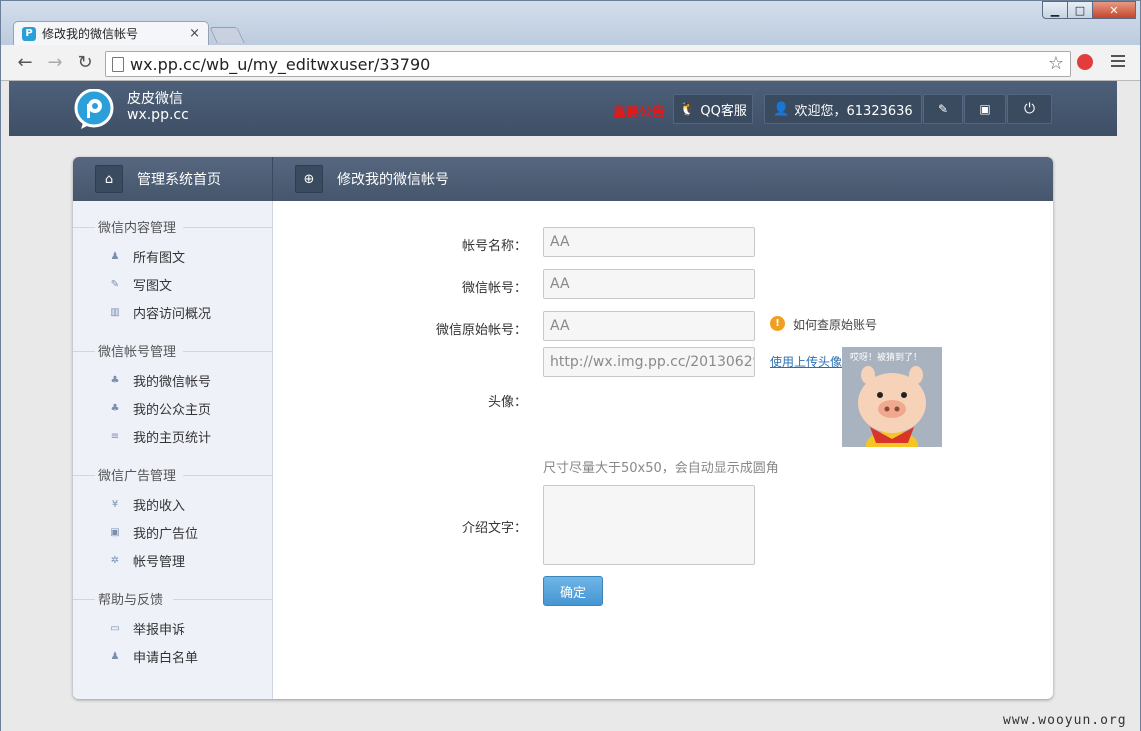 Image resolution: width=1141 pixels, height=731 pixels. I want to click on original-id-help-link: 如何查原始账号, so click(835, 324).